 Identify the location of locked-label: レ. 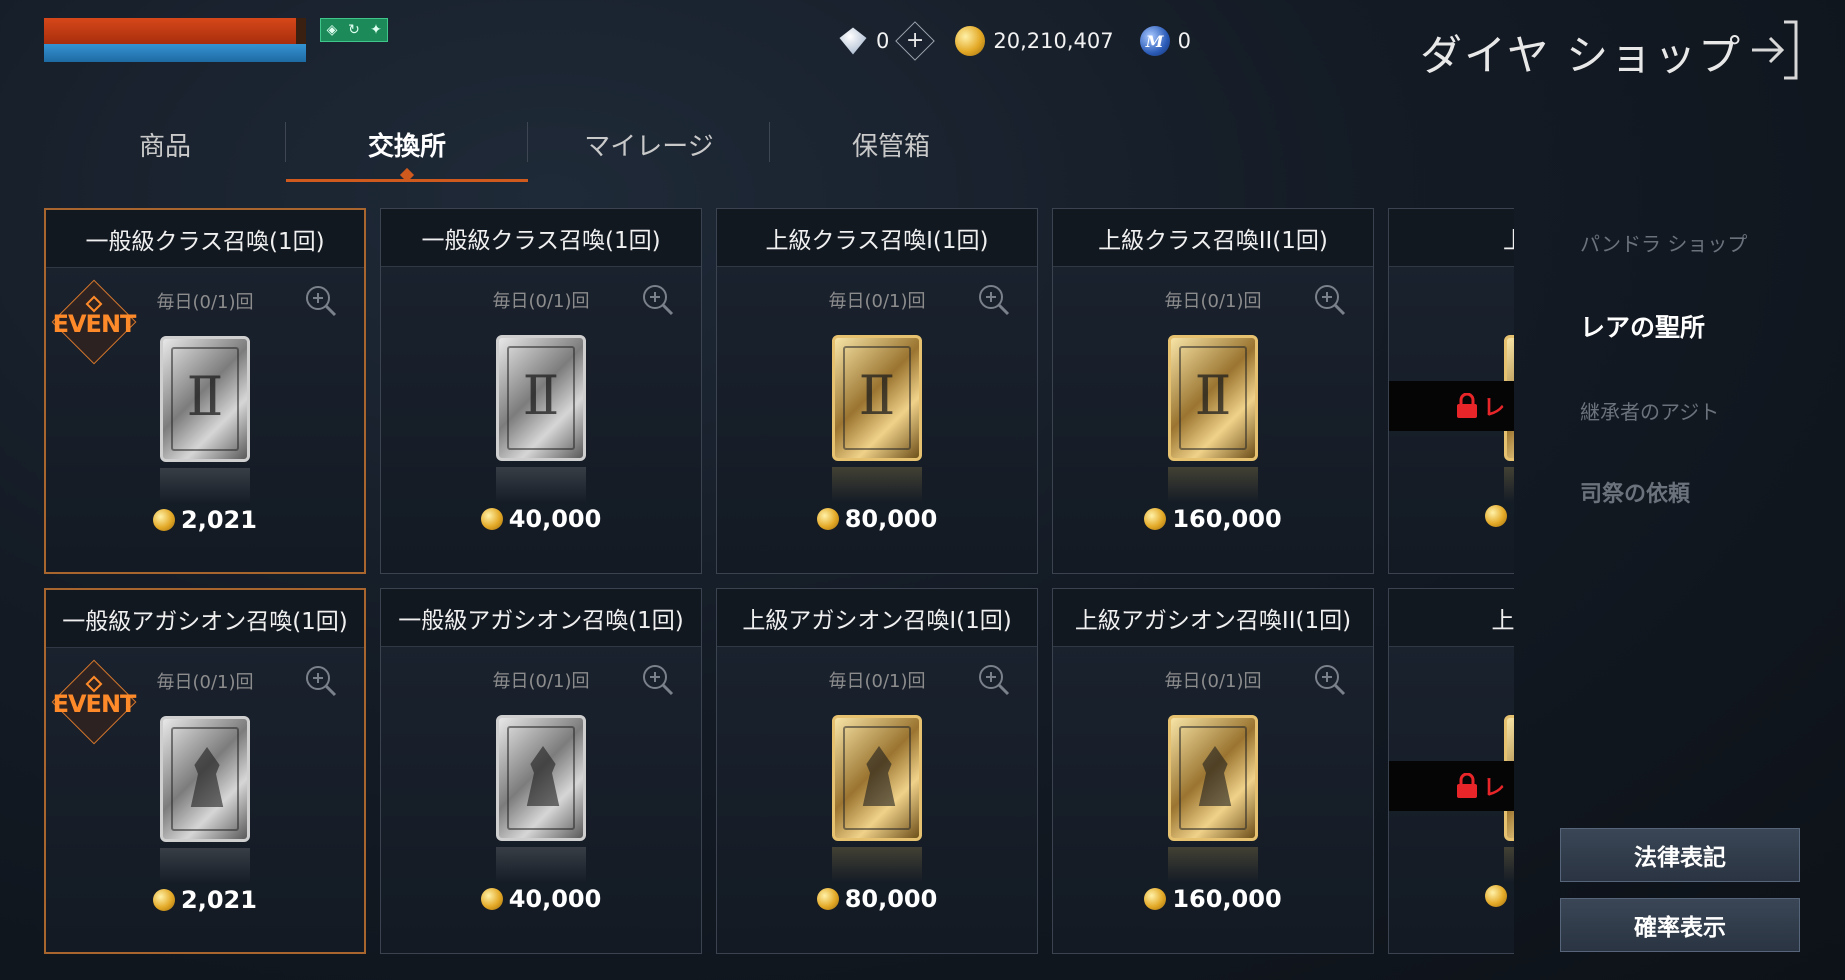
(1494, 408).